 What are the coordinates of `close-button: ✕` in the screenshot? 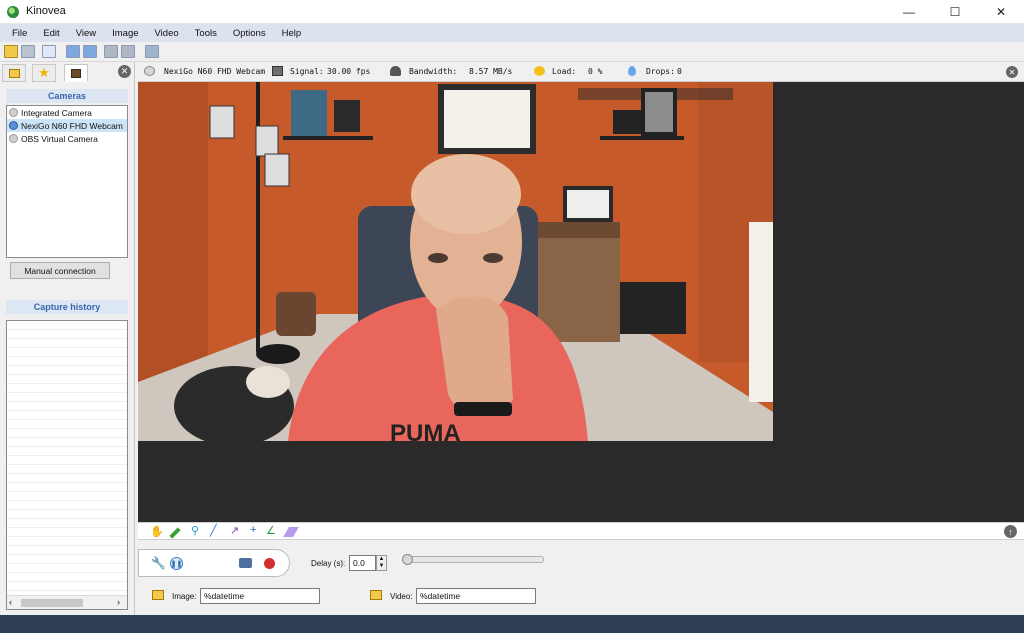 It's located at (1001, 12).